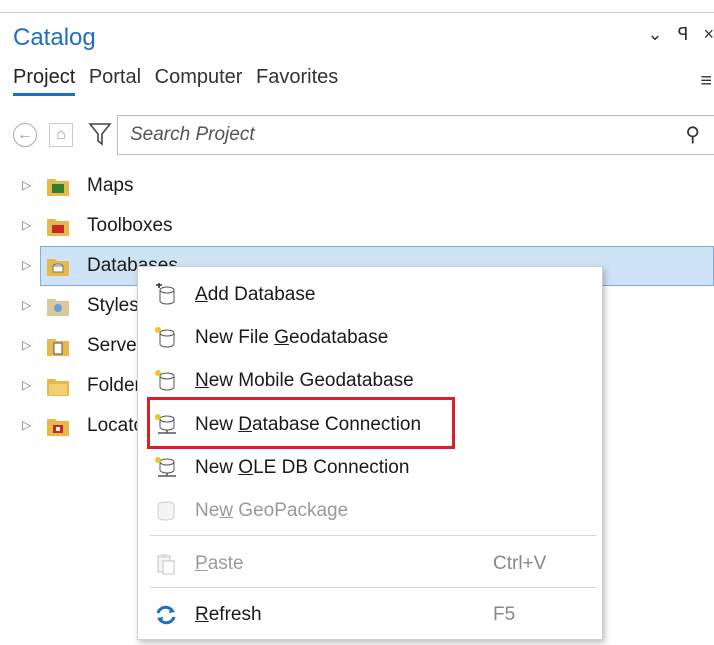 The width and height of the screenshot is (714, 645). Describe the element at coordinates (304, 380) in the screenshot. I see `menu-item-label: New Mobile Geodatabase` at that location.